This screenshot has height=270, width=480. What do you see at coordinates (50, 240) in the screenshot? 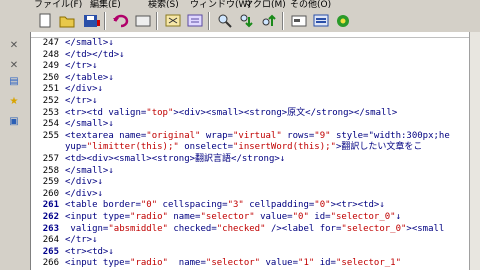
I see `line-number: 264` at bounding box center [50, 240].